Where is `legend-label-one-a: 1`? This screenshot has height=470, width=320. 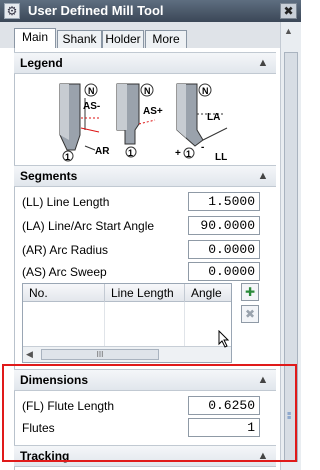
legend-label-one-a: 1 is located at coordinates (67, 157).